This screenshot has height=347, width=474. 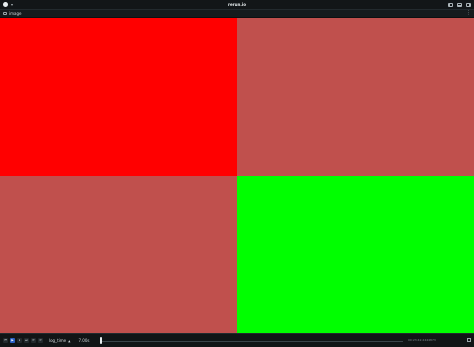 What do you see at coordinates (5, 13) in the screenshot?
I see `image-view-icon` at bounding box center [5, 13].